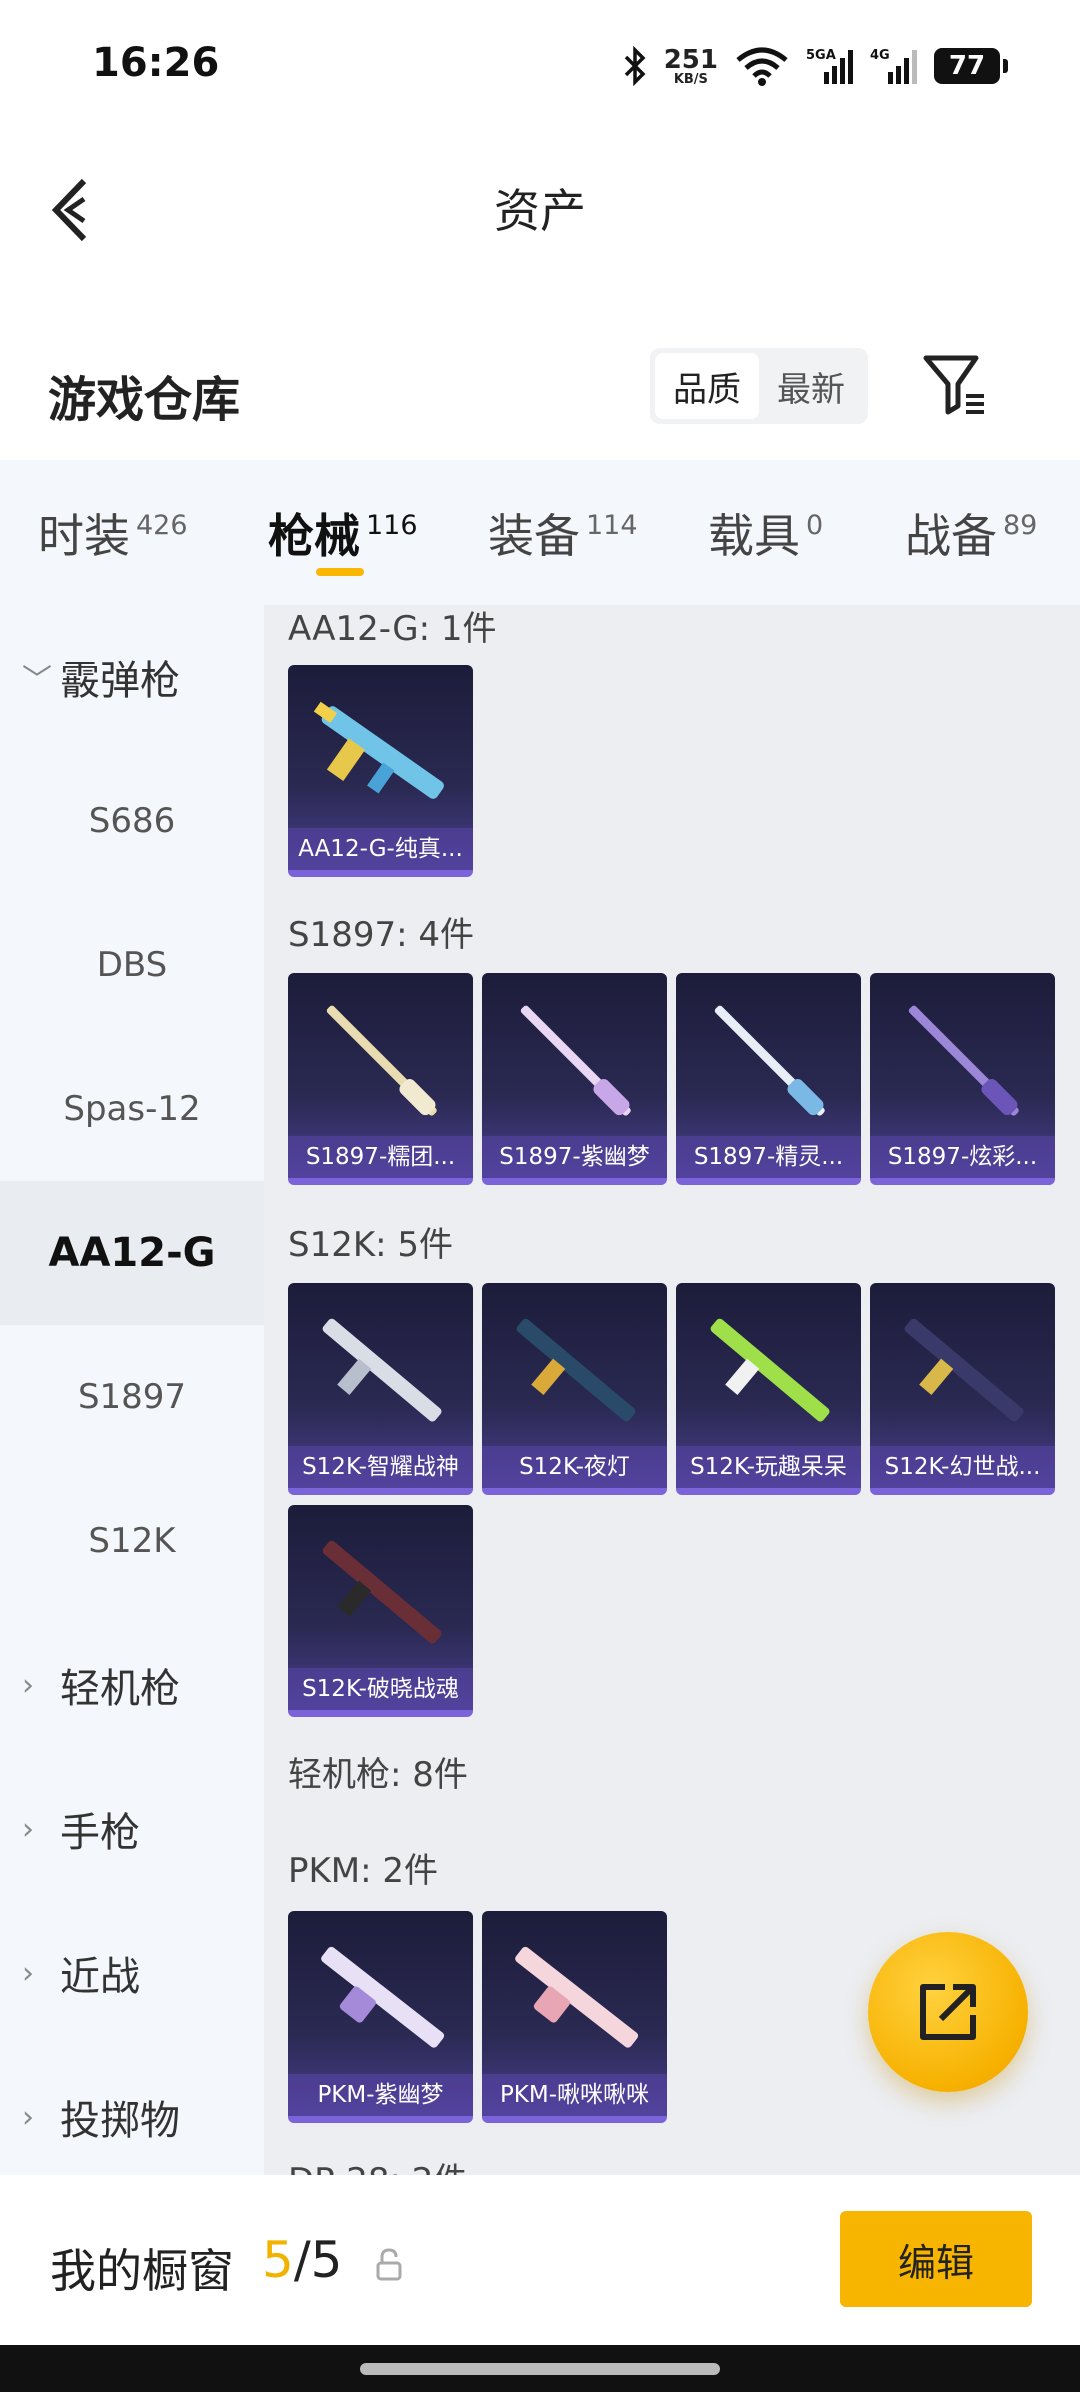 This screenshot has height=2392, width=1080. Describe the element at coordinates (340, 572) in the screenshot. I see `active-tab-indicator` at that location.